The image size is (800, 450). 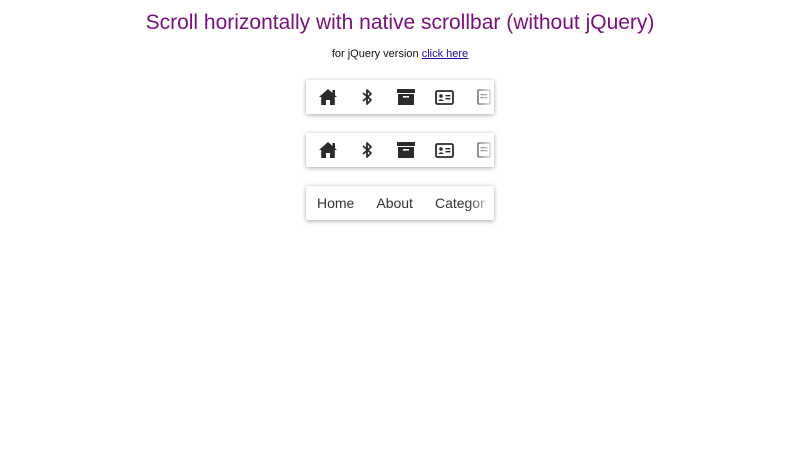 I want to click on text-nav-scroller: Home About Categor, so click(x=400, y=203).